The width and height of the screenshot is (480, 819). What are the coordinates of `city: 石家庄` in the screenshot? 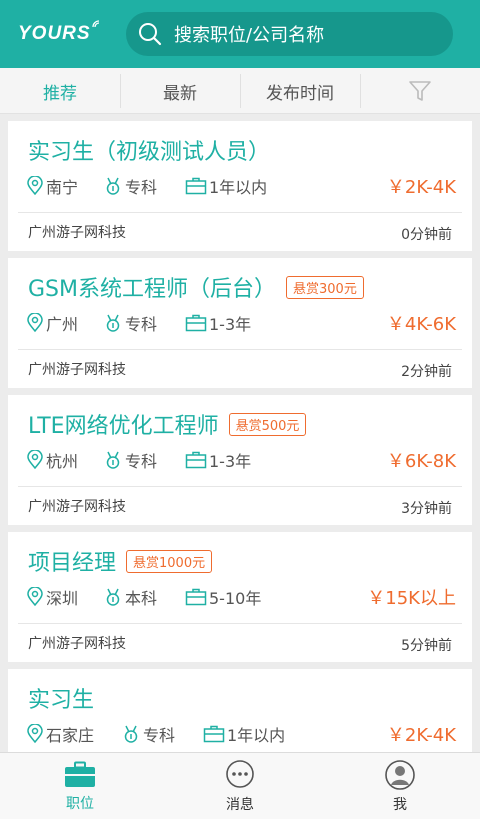 It's located at (70, 735).